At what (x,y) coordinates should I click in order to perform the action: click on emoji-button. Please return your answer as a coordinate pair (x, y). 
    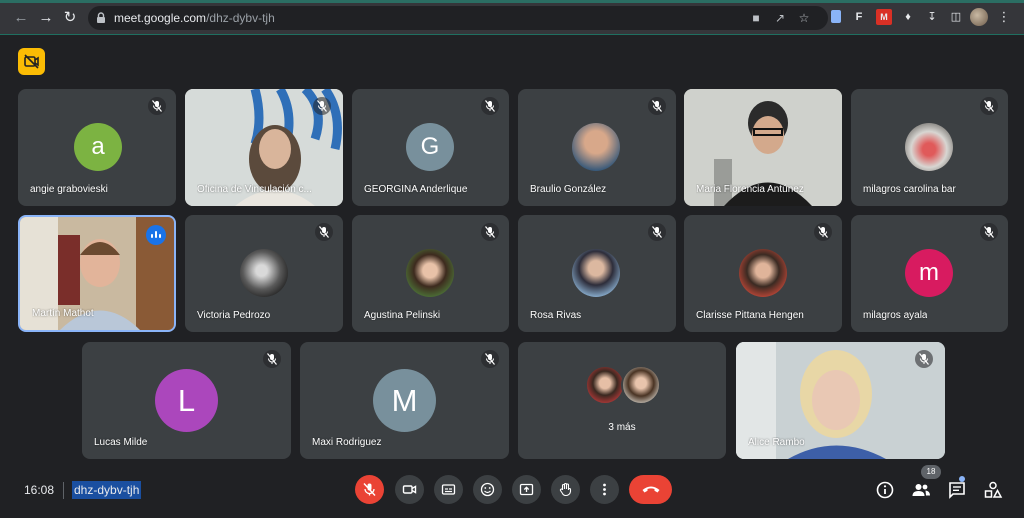
    Looking at the image, I should click on (487, 489).